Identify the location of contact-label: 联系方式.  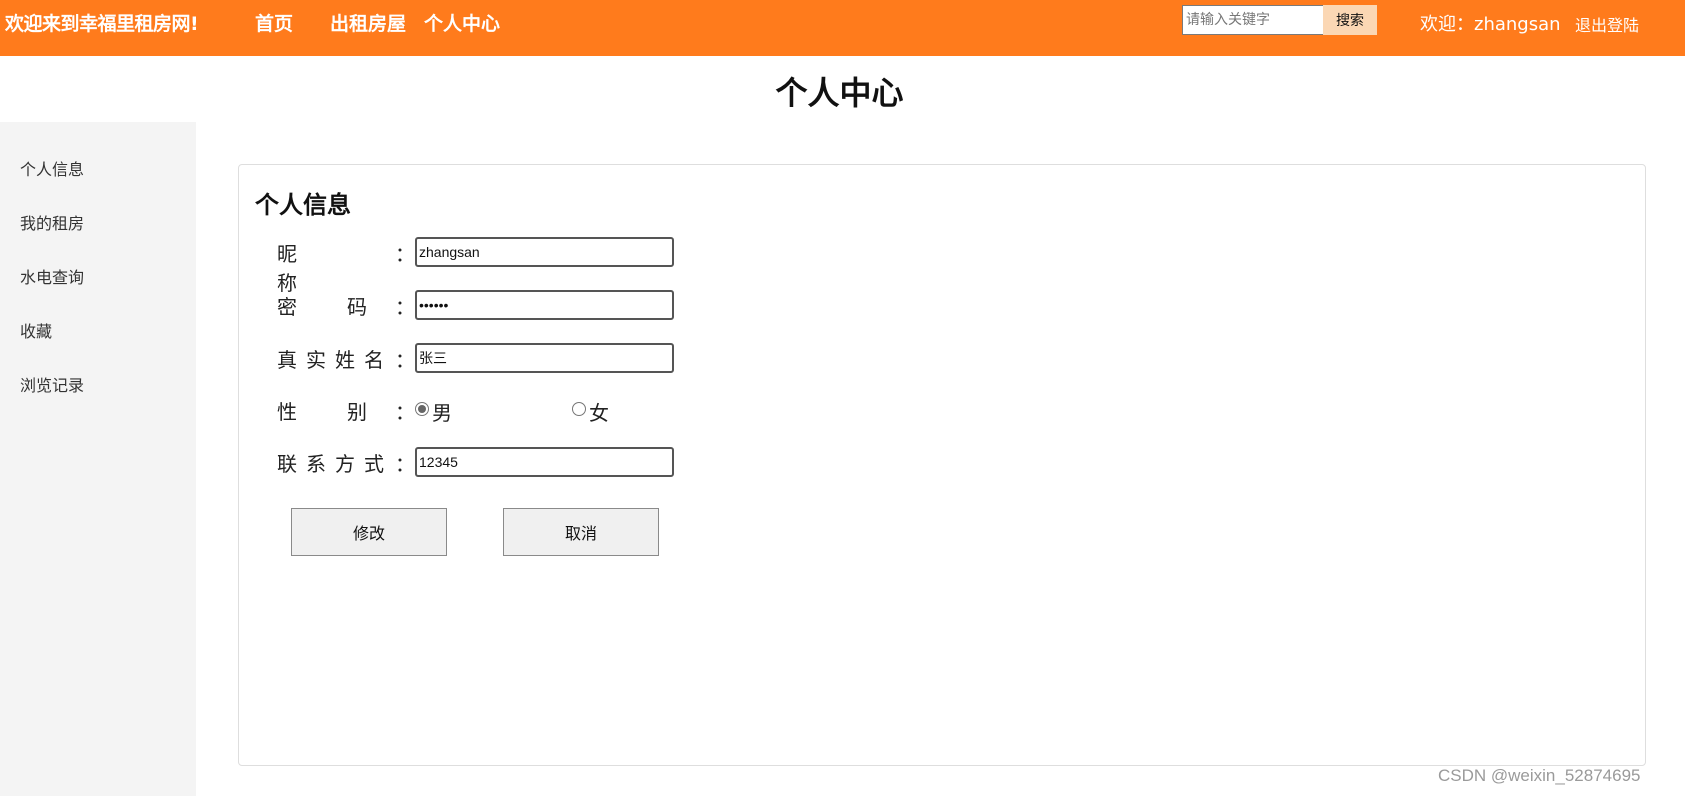
(335, 462).